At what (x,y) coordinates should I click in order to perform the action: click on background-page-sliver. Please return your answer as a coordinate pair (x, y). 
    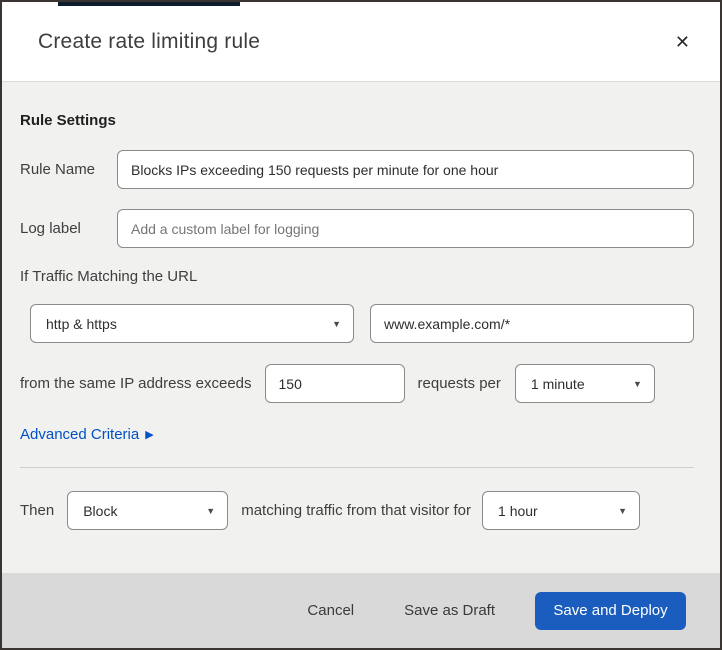
    Looking at the image, I should click on (149, 4).